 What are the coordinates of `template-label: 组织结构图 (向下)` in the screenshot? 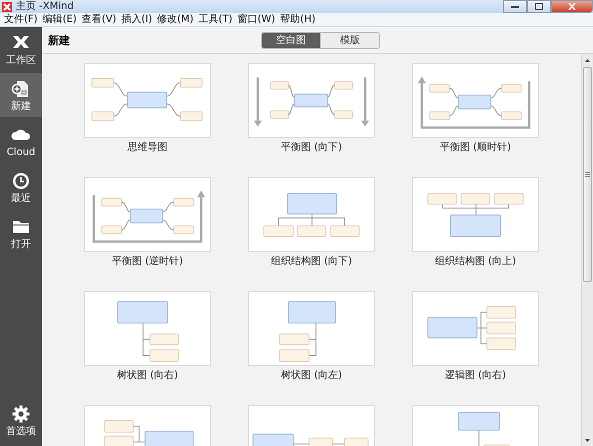 It's located at (311, 262).